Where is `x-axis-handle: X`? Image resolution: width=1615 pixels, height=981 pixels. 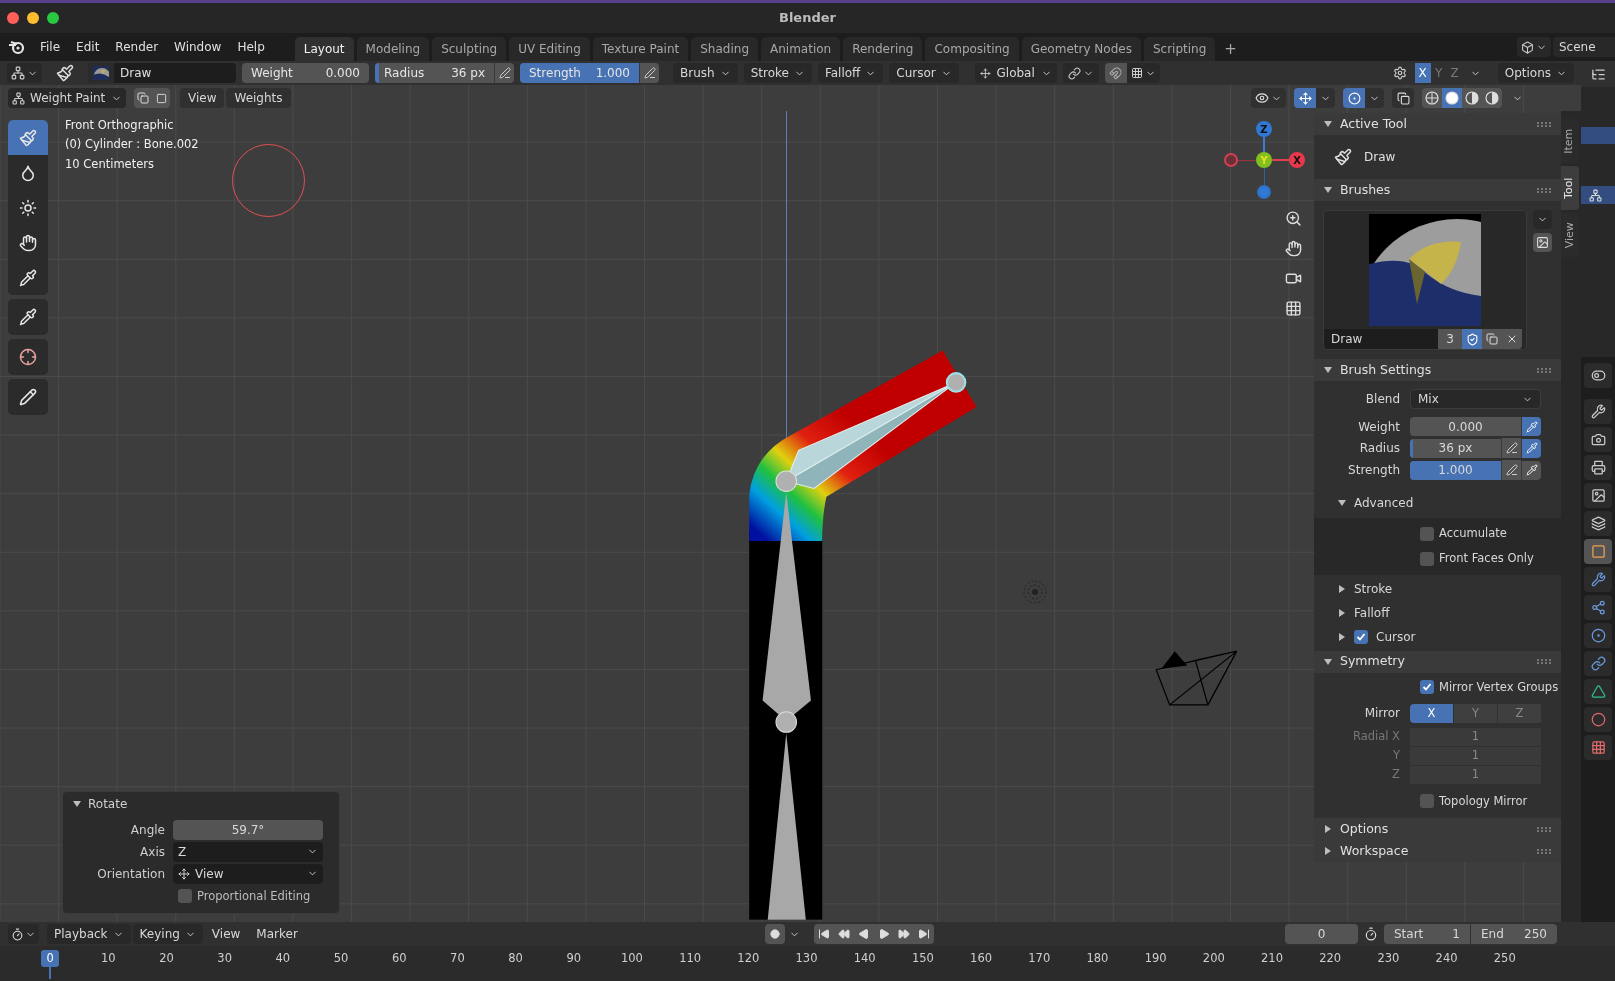
x-axis-handle: X is located at coordinates (1297, 160).